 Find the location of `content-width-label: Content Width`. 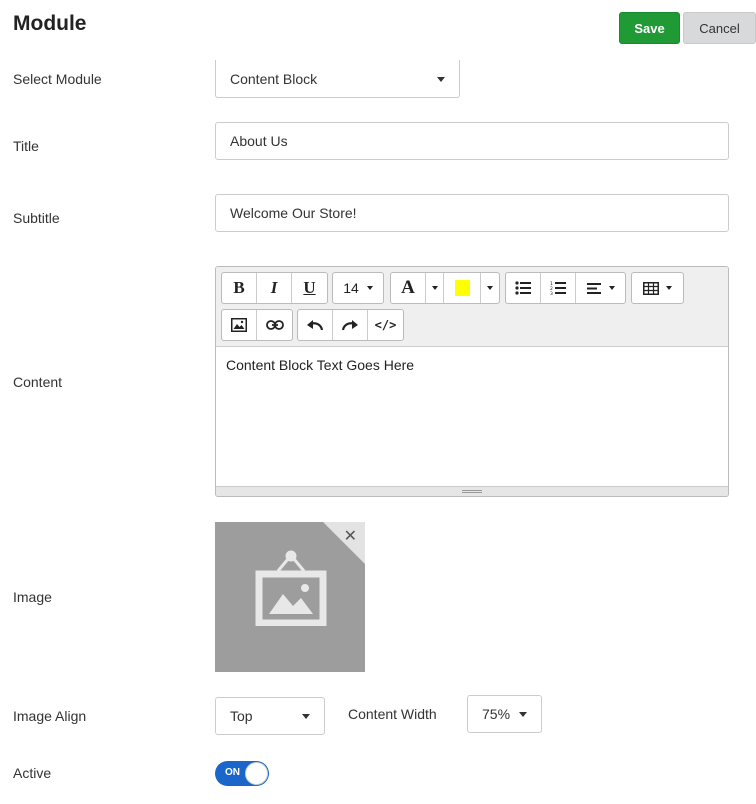

content-width-label: Content Width is located at coordinates (392, 714).